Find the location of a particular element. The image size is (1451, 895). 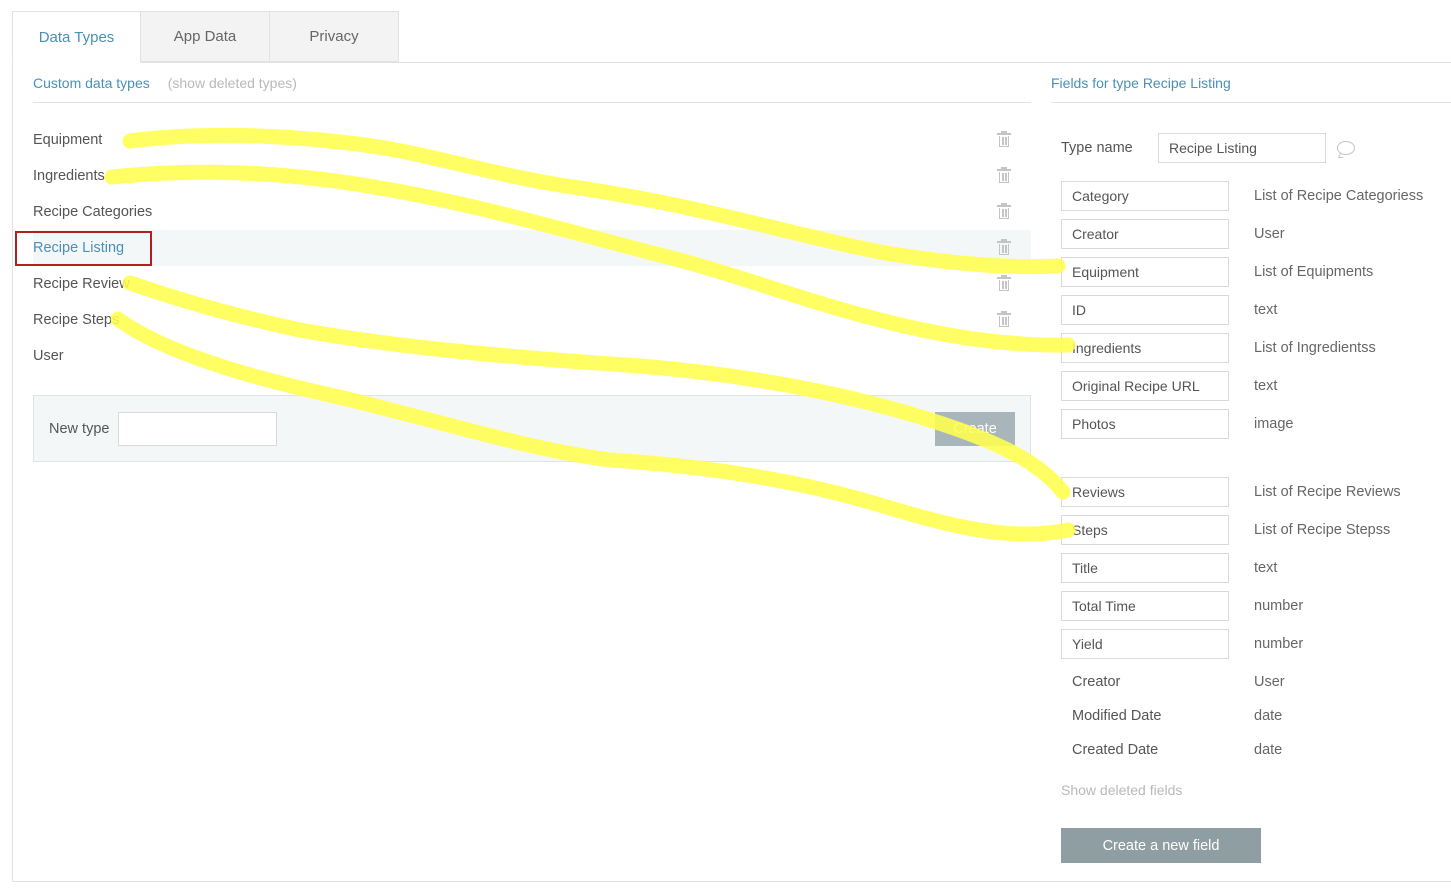

type-item-label: Recipe Review is located at coordinates (81, 284).